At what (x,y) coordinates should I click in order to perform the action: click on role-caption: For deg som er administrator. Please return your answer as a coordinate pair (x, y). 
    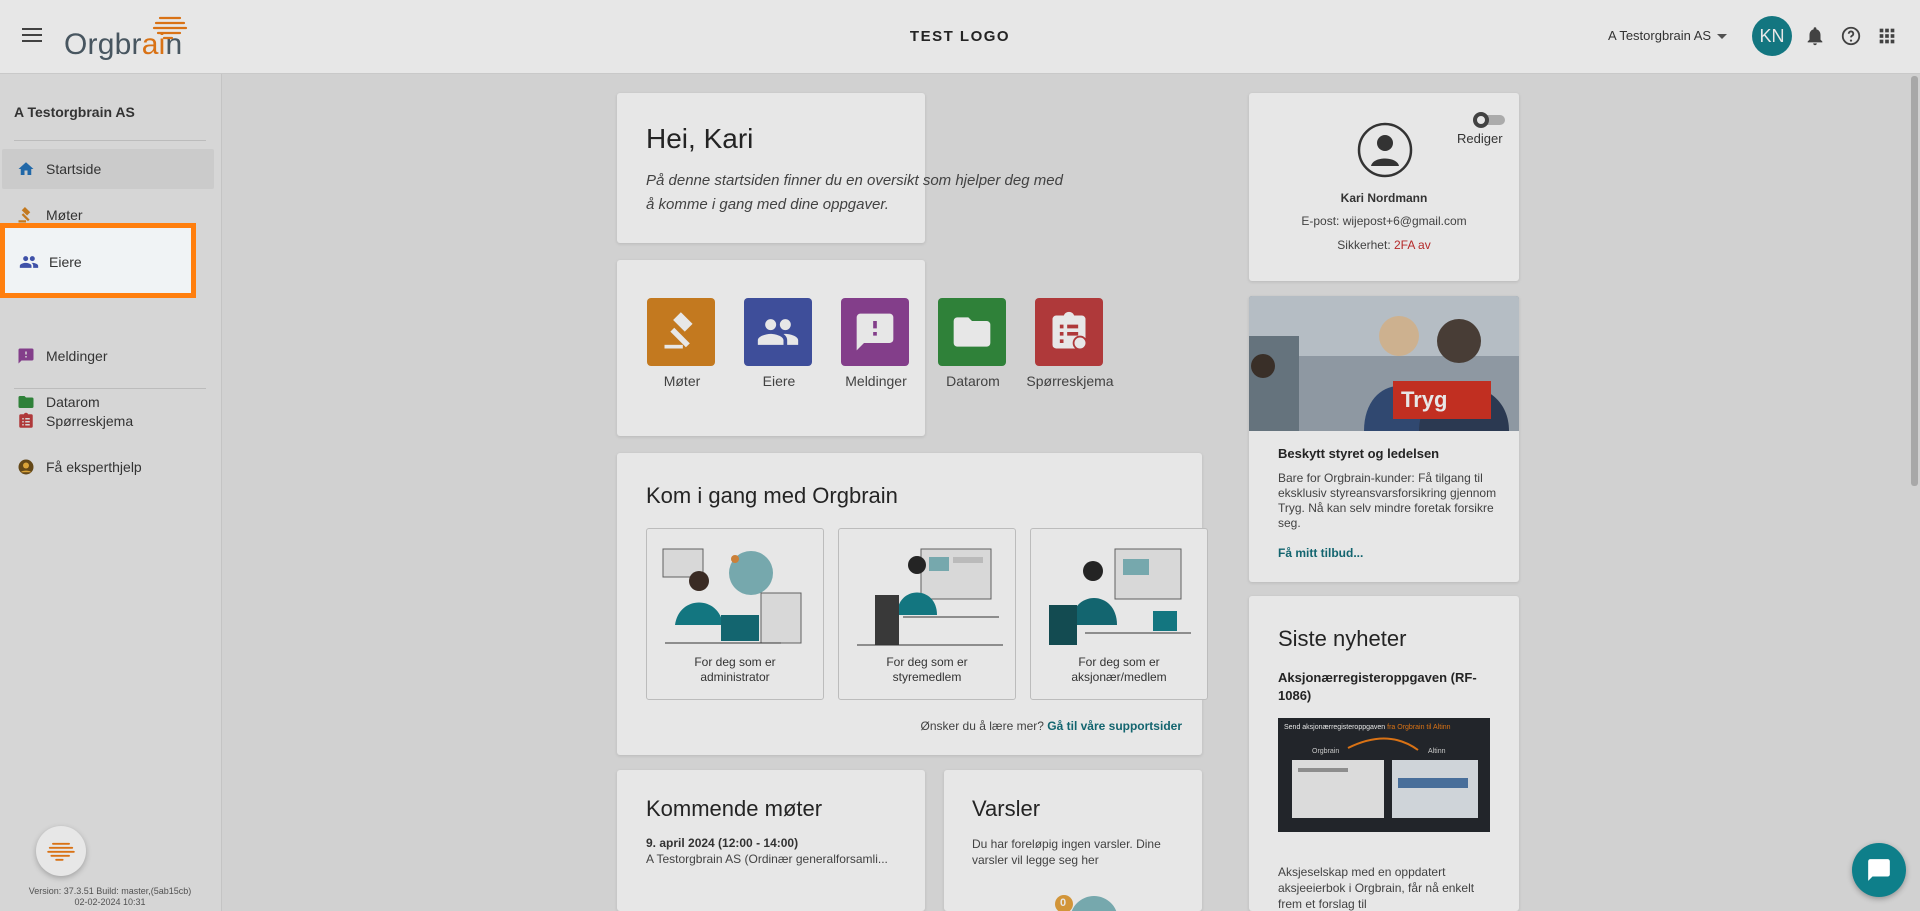
    Looking at the image, I should click on (735, 669).